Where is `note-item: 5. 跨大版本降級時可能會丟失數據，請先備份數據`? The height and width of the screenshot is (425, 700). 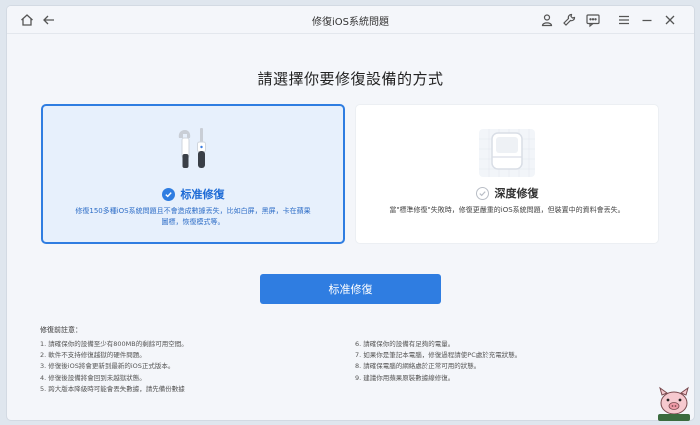 note-item: 5. 跨大版本降級時可能會丟失數據，請先備份數據 is located at coordinates (112, 388).